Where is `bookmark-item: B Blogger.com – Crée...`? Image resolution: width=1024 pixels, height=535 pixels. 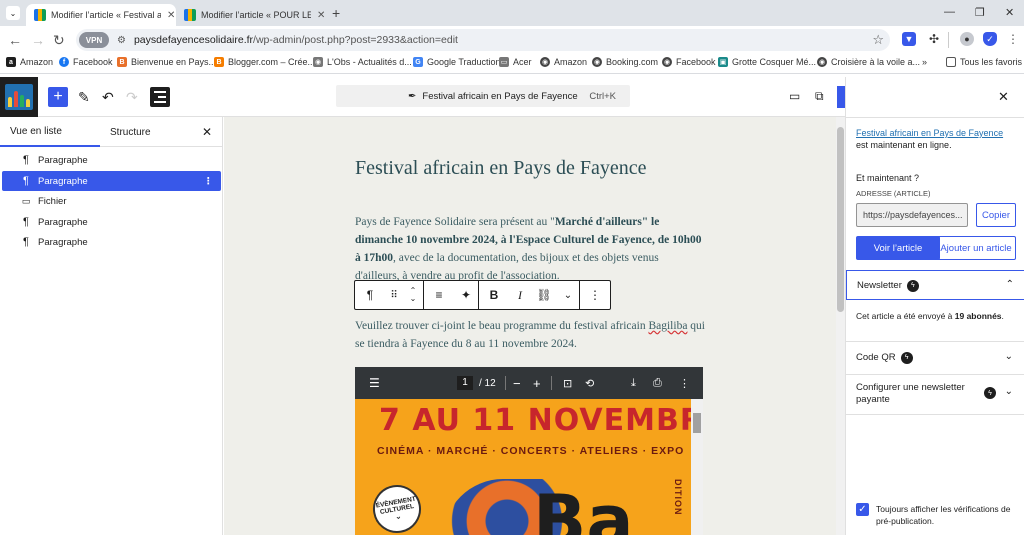
bookmark-item: B Blogger.com – Crée... is located at coordinates (264, 62).